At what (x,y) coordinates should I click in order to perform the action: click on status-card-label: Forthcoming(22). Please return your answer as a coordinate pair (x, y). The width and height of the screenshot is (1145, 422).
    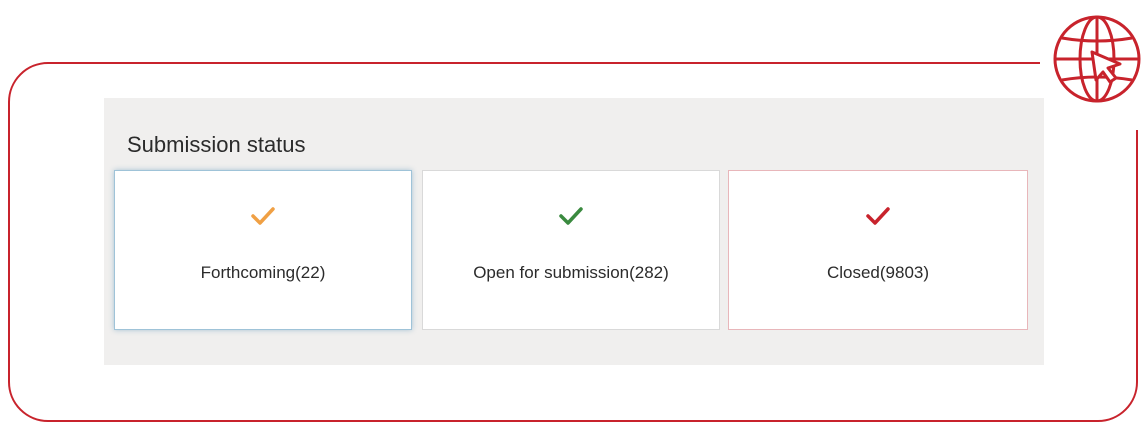
    Looking at the image, I should click on (263, 272).